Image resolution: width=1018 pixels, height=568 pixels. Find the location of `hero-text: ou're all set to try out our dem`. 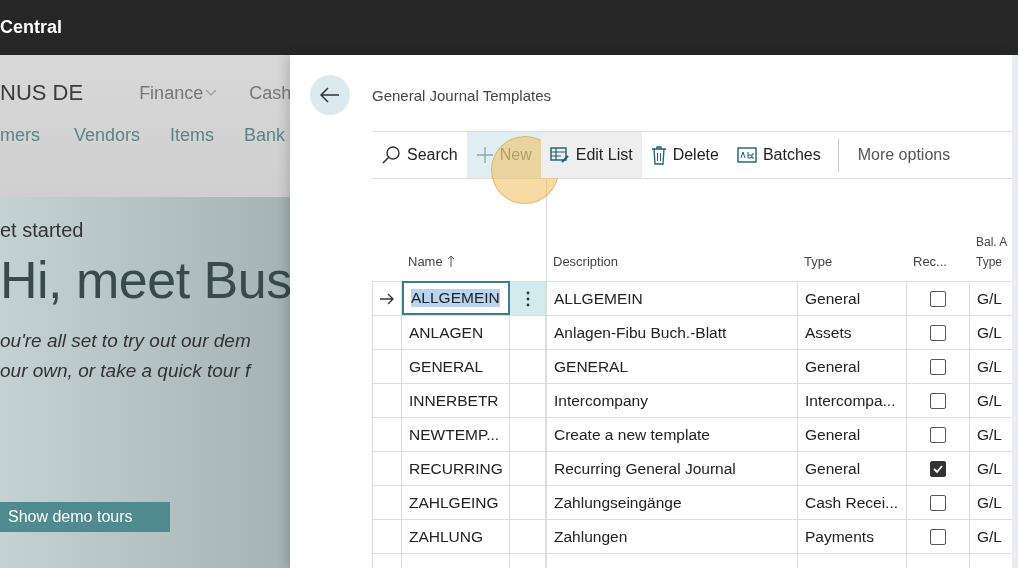

hero-text: ou're all set to try out our dem is located at coordinates (125, 341).